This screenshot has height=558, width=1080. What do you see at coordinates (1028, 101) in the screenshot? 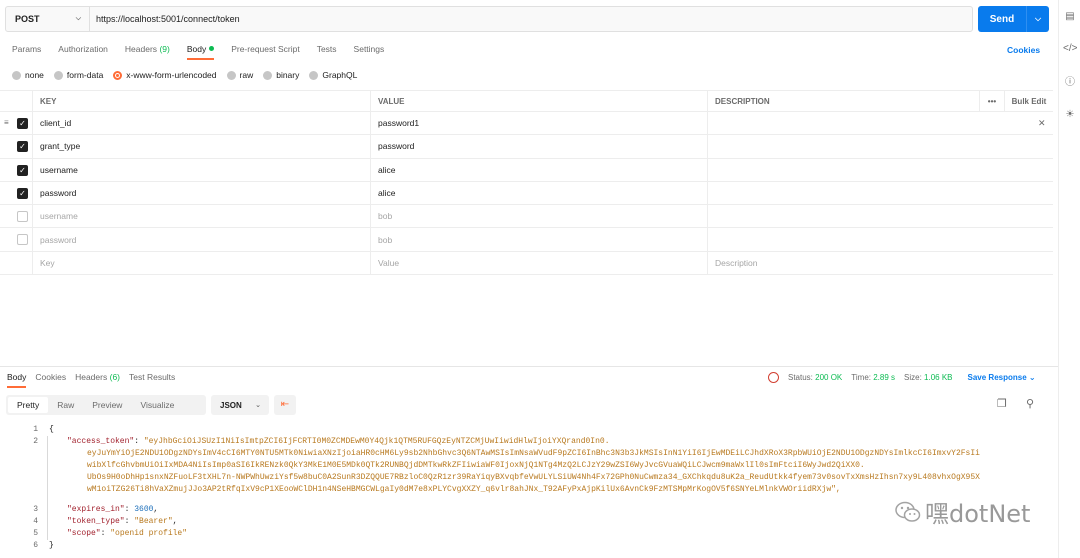
I see `bulk-edit-button: Bulk Edit` at bounding box center [1028, 101].